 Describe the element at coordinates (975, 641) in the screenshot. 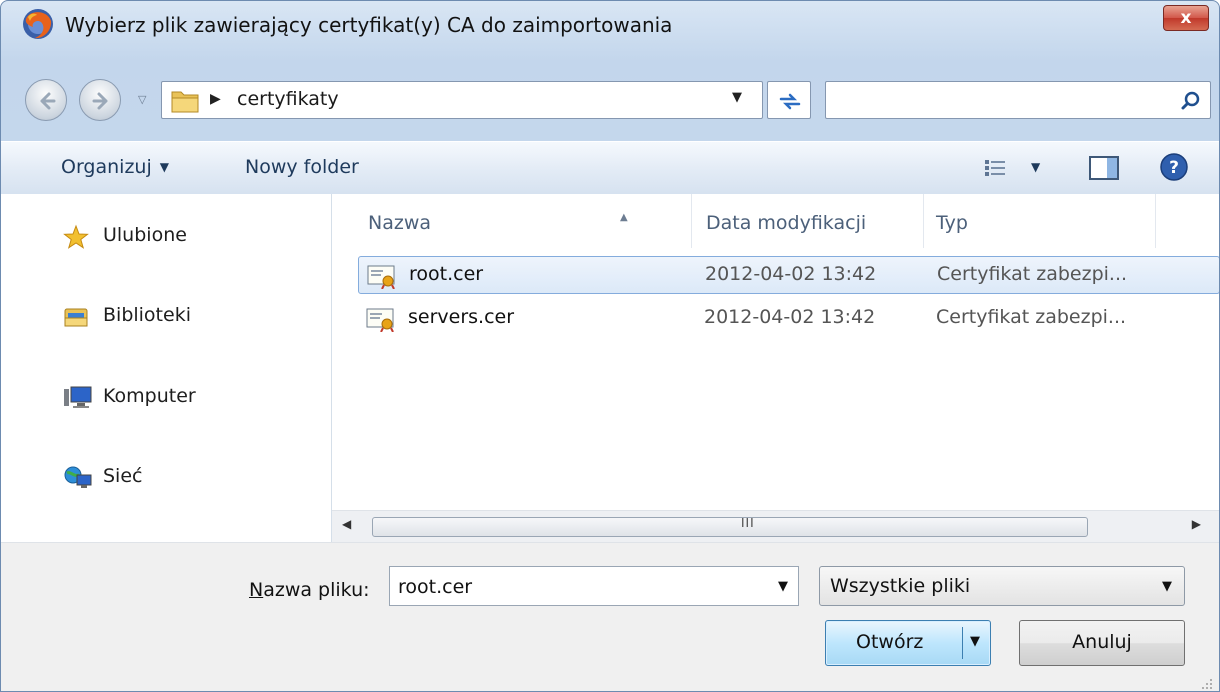

I see `open-options-dropdown-icon: ▼` at that location.